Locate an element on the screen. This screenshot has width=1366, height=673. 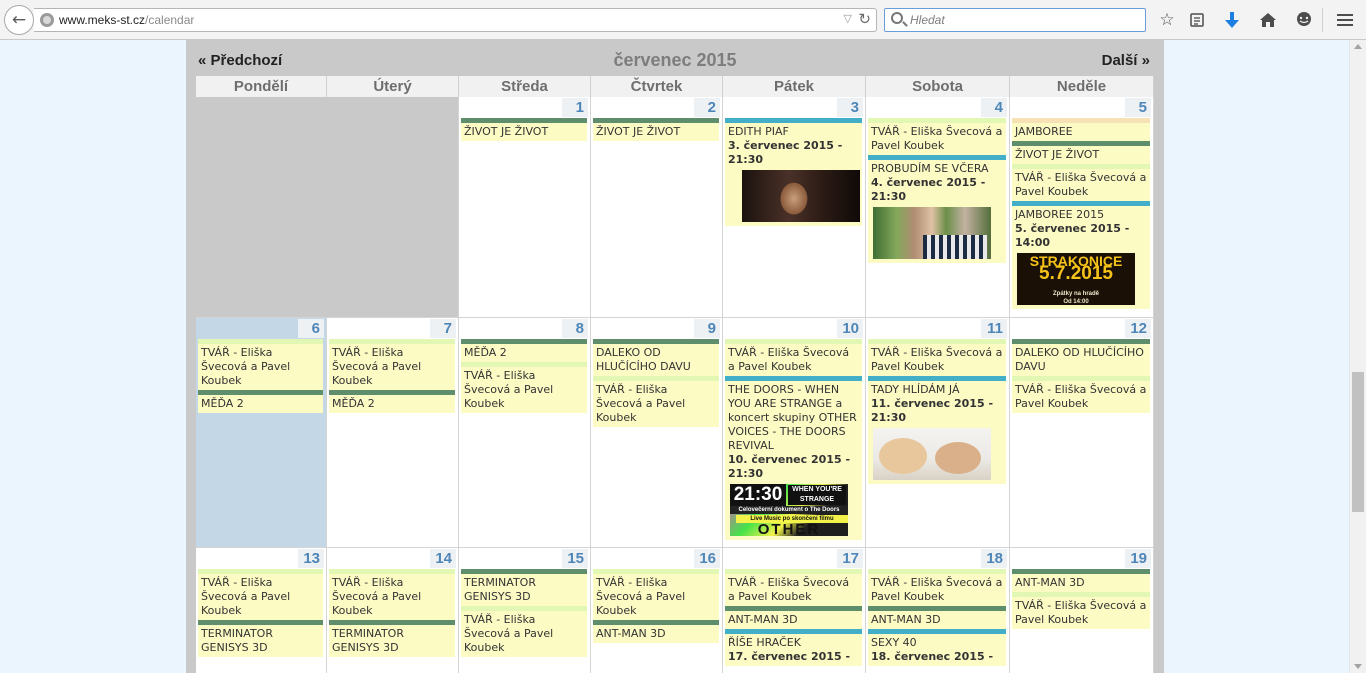
day-number: 14 is located at coordinates (443, 558).